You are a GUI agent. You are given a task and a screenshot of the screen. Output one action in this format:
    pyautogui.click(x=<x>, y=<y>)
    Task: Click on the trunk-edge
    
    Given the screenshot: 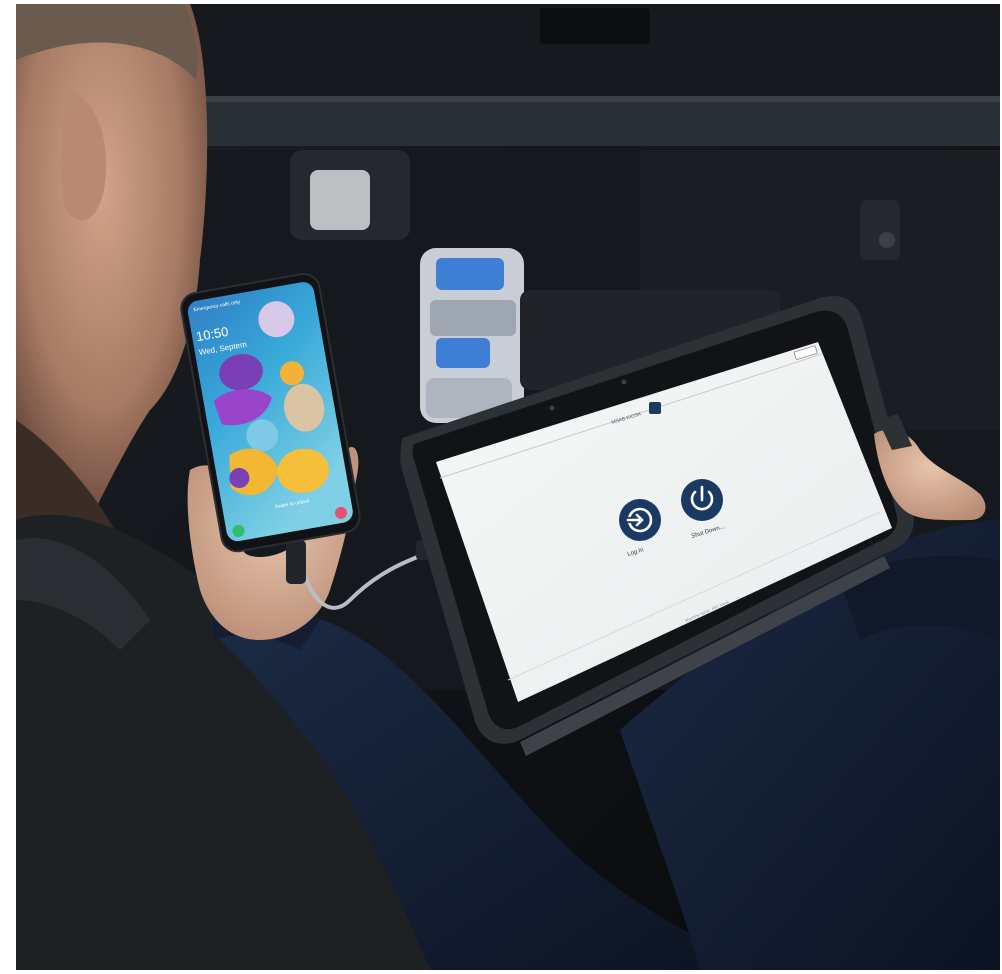 What is the action you would take?
    pyautogui.click(x=595, y=122)
    